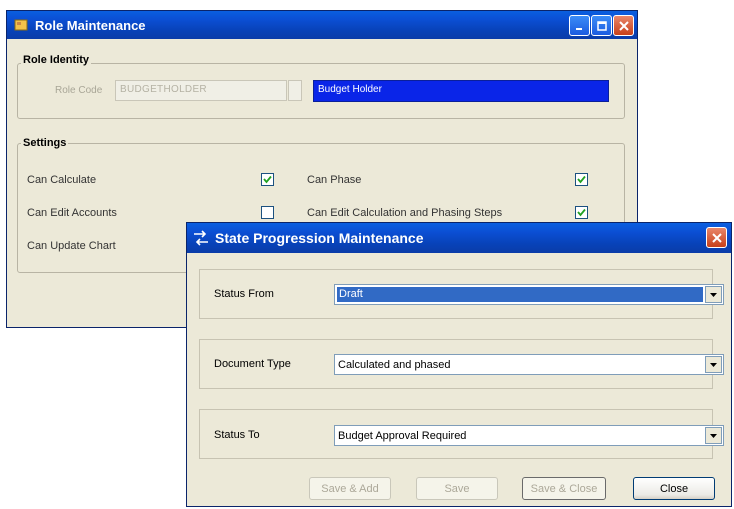 This screenshot has height=509, width=734. I want to click on can-edit-accounts-label: Can Edit Accounts, so click(72, 213).